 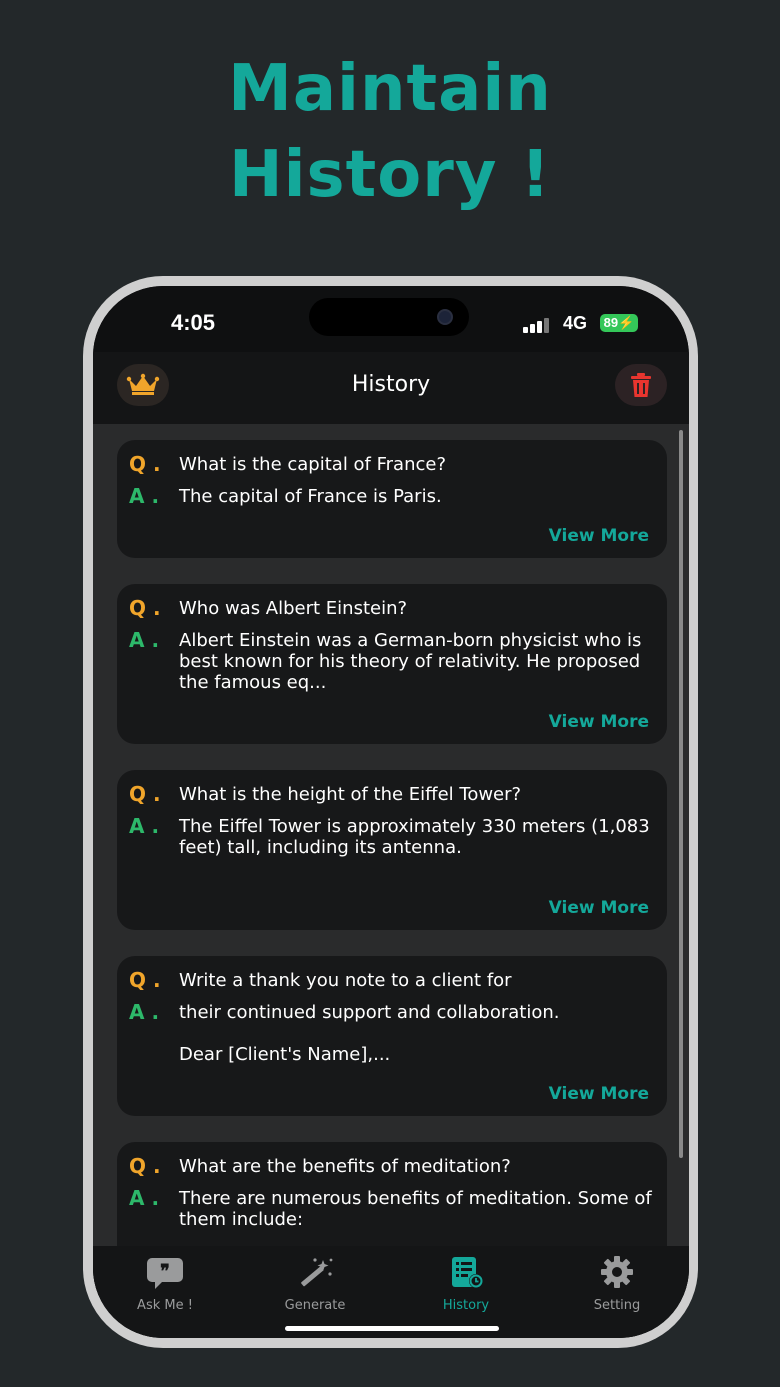 I want to click on tab-ask-me: ❞ Ask Me !, so click(x=165, y=1284).